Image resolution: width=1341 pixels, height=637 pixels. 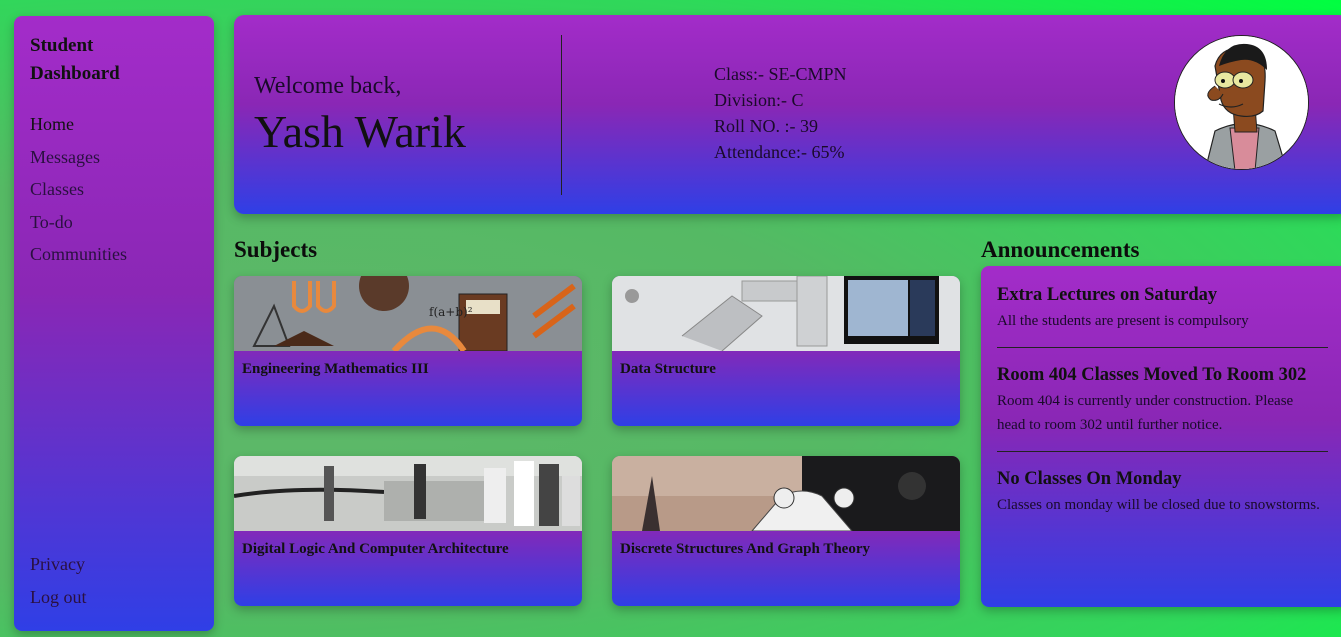 I want to click on class-info: Class:- SE-CMPN, so click(x=780, y=74).